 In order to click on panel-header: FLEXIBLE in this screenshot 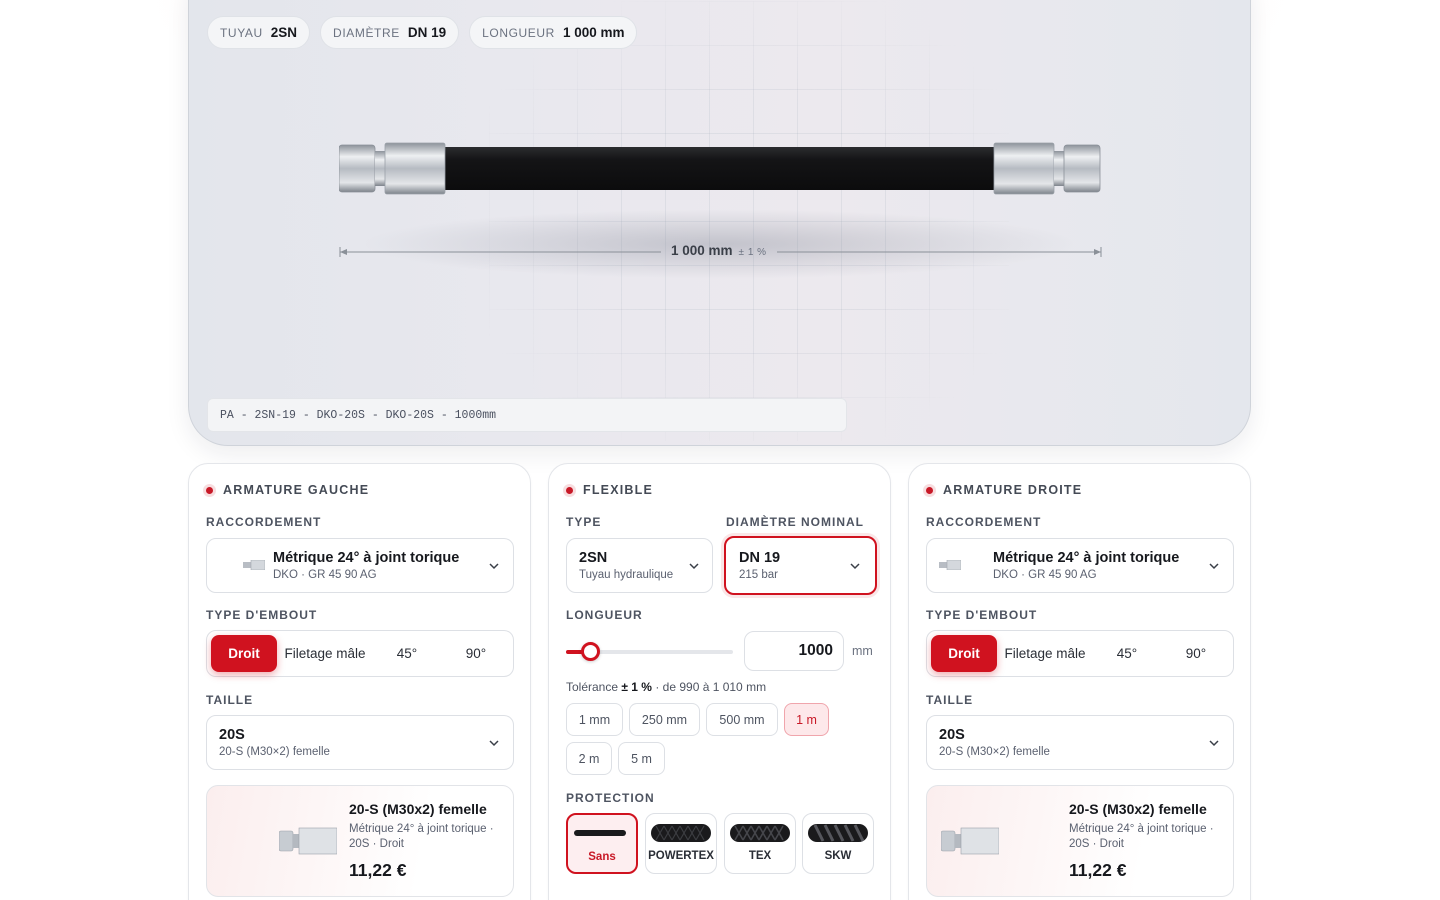, I will do `click(609, 490)`.